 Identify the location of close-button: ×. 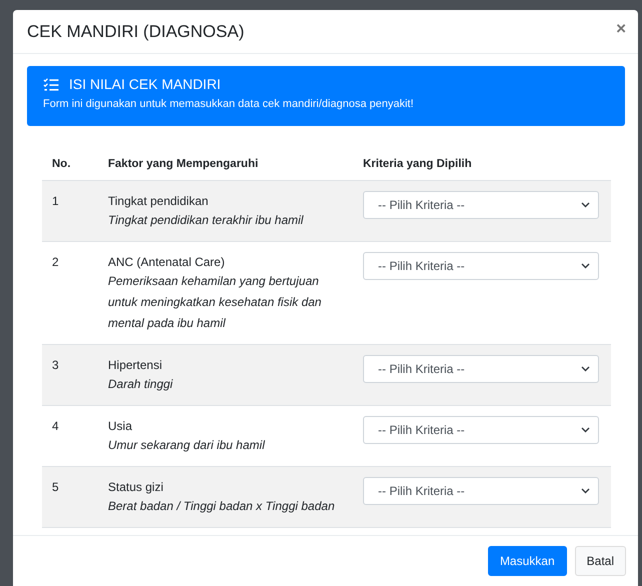
(621, 28).